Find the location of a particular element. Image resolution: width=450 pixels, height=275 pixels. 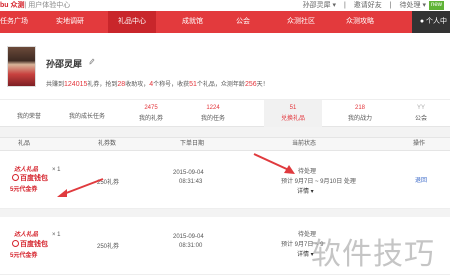

gift-count: 51 is located at coordinates (193, 84).